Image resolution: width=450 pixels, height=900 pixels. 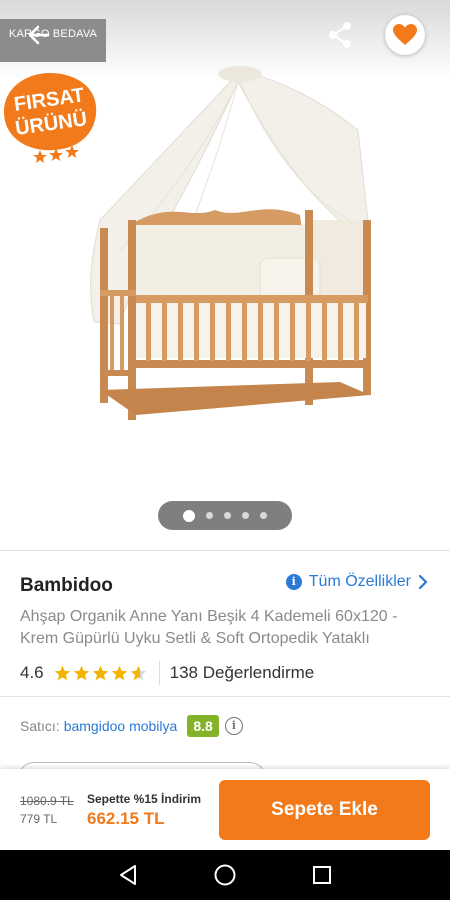 I want to click on brand-name: Bambidoo, so click(x=66, y=586).